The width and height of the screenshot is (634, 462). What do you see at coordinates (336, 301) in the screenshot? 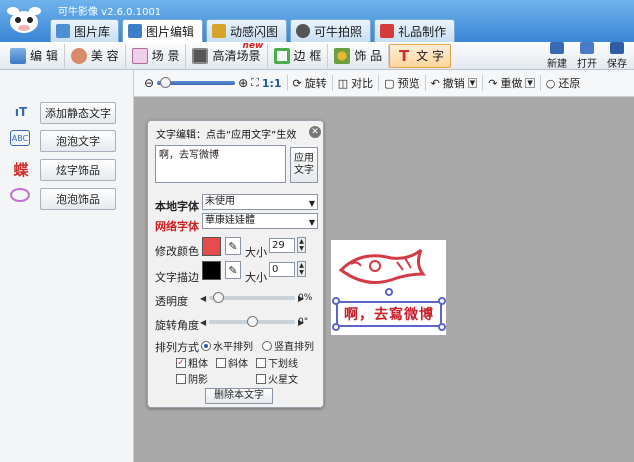
I see `resize-handle-tl` at bounding box center [336, 301].